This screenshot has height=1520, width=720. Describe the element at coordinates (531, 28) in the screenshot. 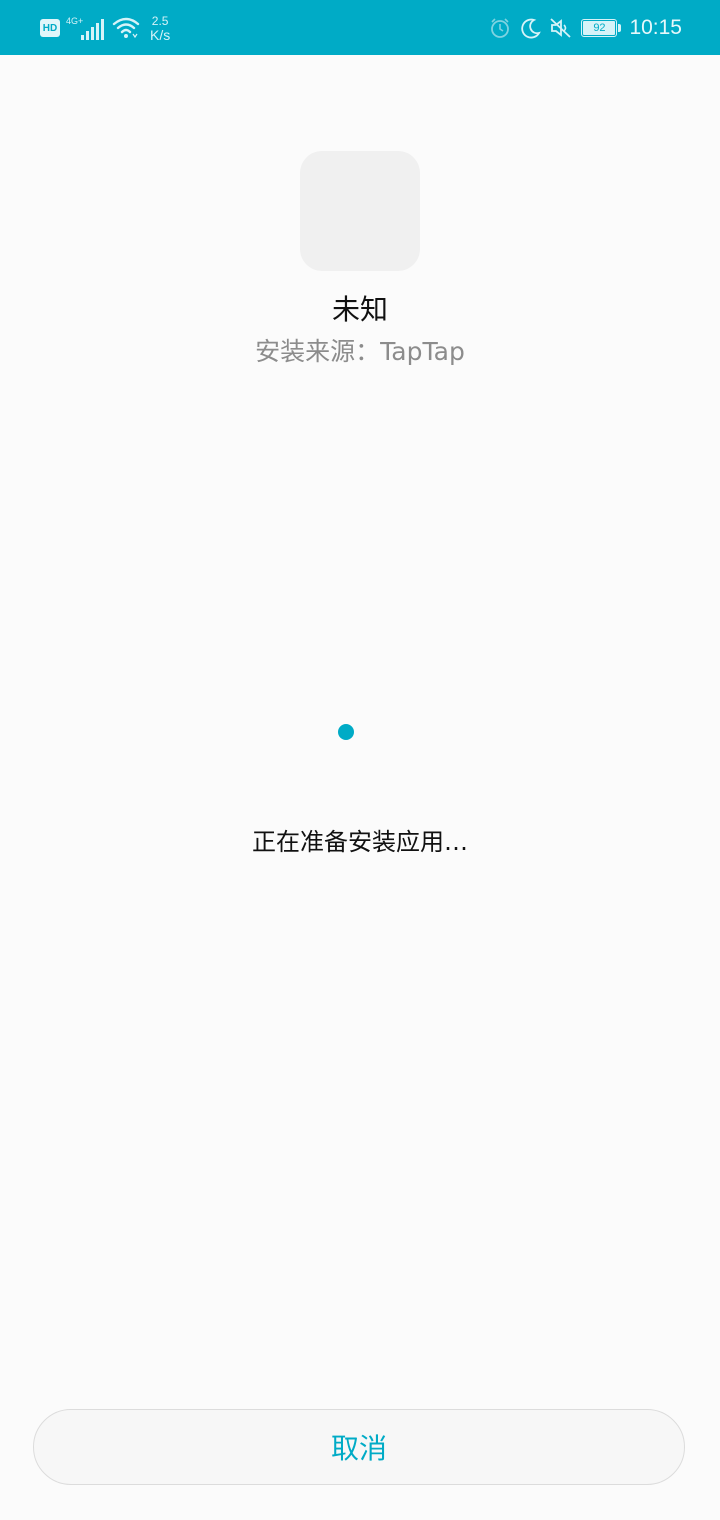

I see `moon-icon` at that location.